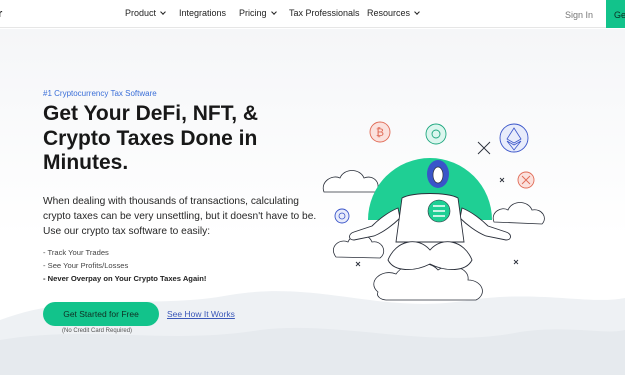  I want to click on nav-item-label: Product, so click(141, 13).